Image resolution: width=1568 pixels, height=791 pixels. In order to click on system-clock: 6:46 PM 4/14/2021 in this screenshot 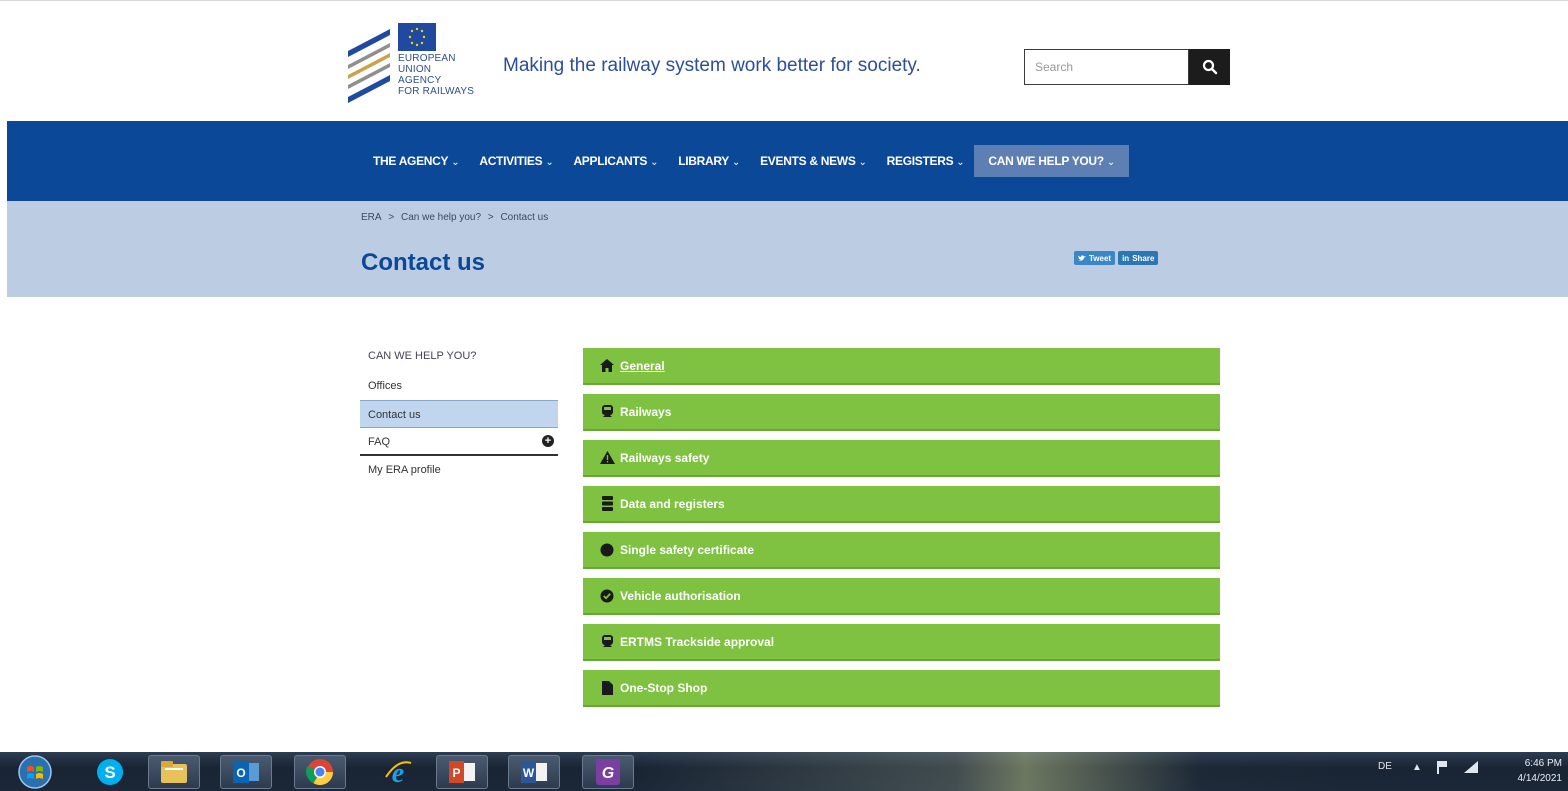, I will do `click(1531, 771)`.